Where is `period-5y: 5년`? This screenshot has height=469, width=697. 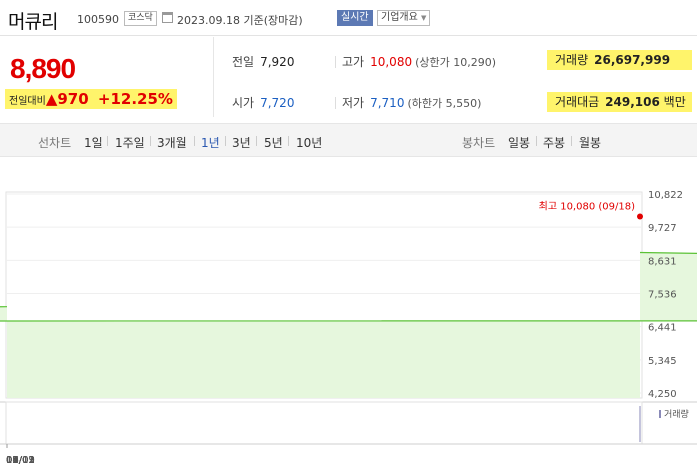
period-5y: 5년 is located at coordinates (273, 142).